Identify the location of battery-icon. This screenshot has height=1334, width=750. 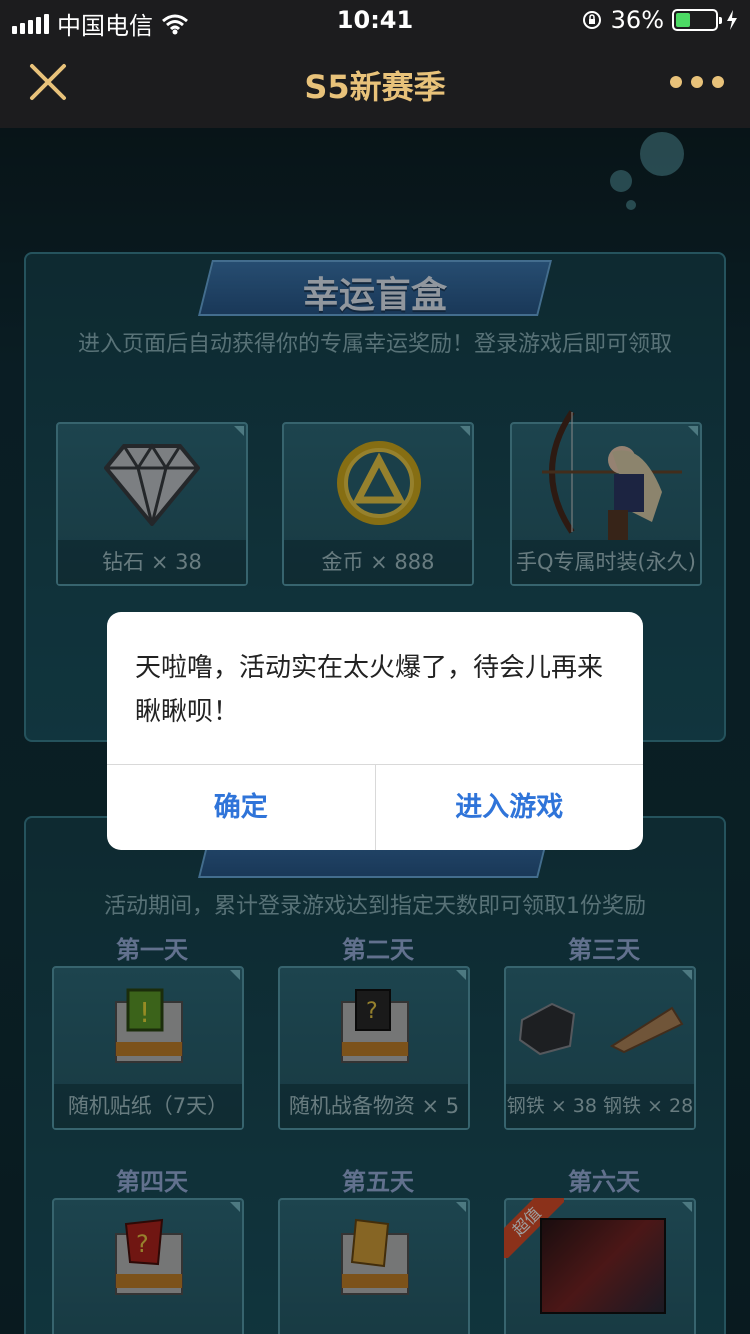
(697, 20).